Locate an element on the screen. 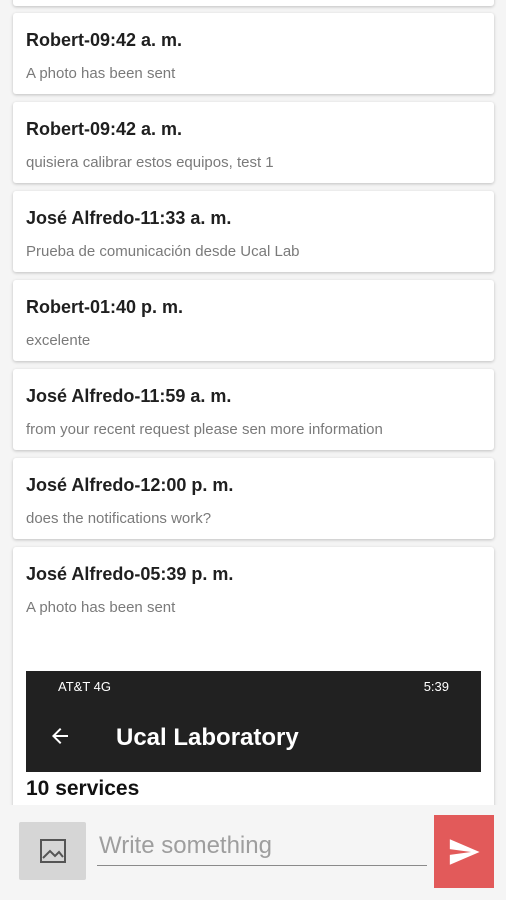 The width and height of the screenshot is (506, 900). back-arrow-icon is located at coordinates (60, 736).